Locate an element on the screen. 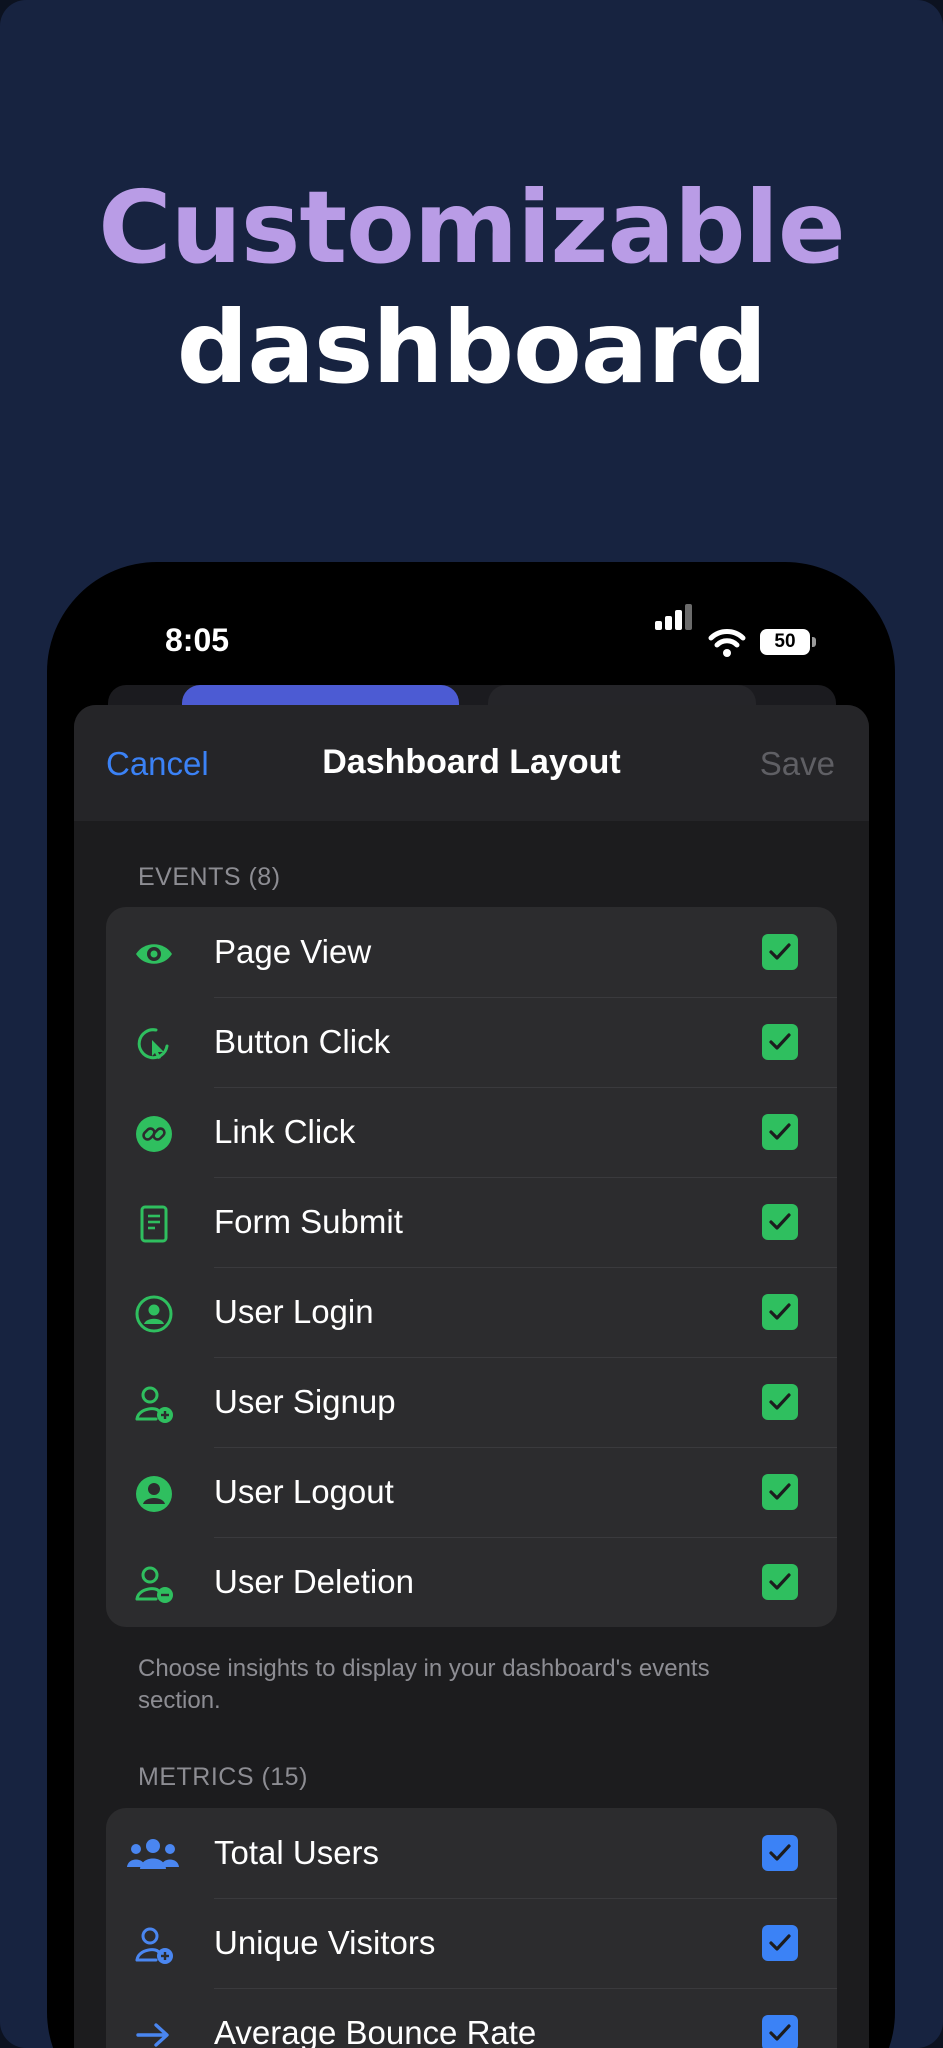  metric-row-total-users: Total Users is located at coordinates (471, 1853).